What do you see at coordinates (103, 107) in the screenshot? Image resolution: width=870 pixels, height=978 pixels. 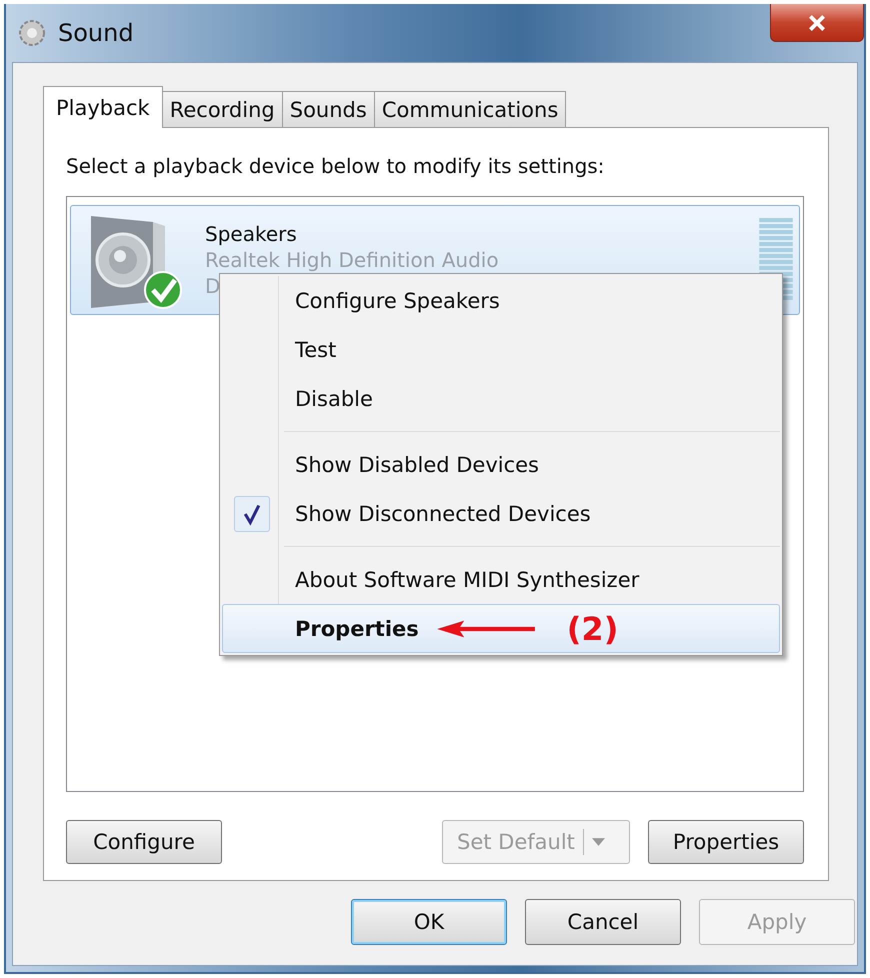 I see `tab: Playback` at bounding box center [103, 107].